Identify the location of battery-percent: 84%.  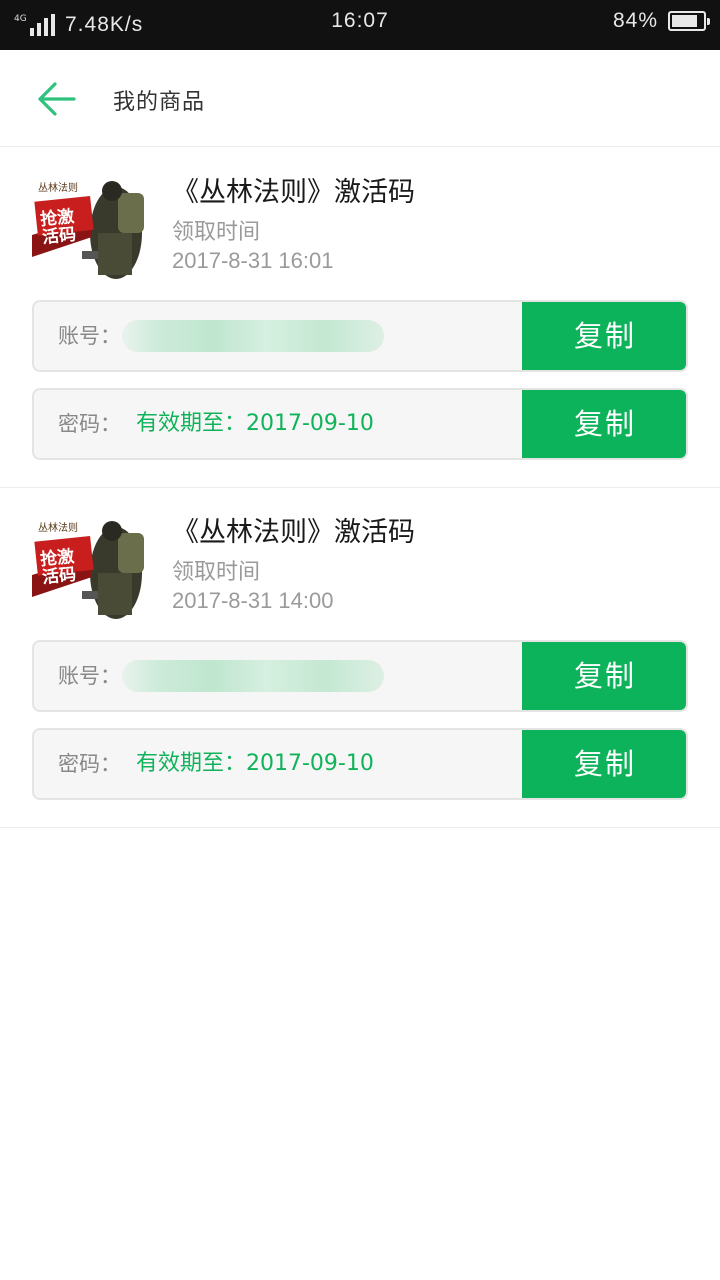
(635, 20).